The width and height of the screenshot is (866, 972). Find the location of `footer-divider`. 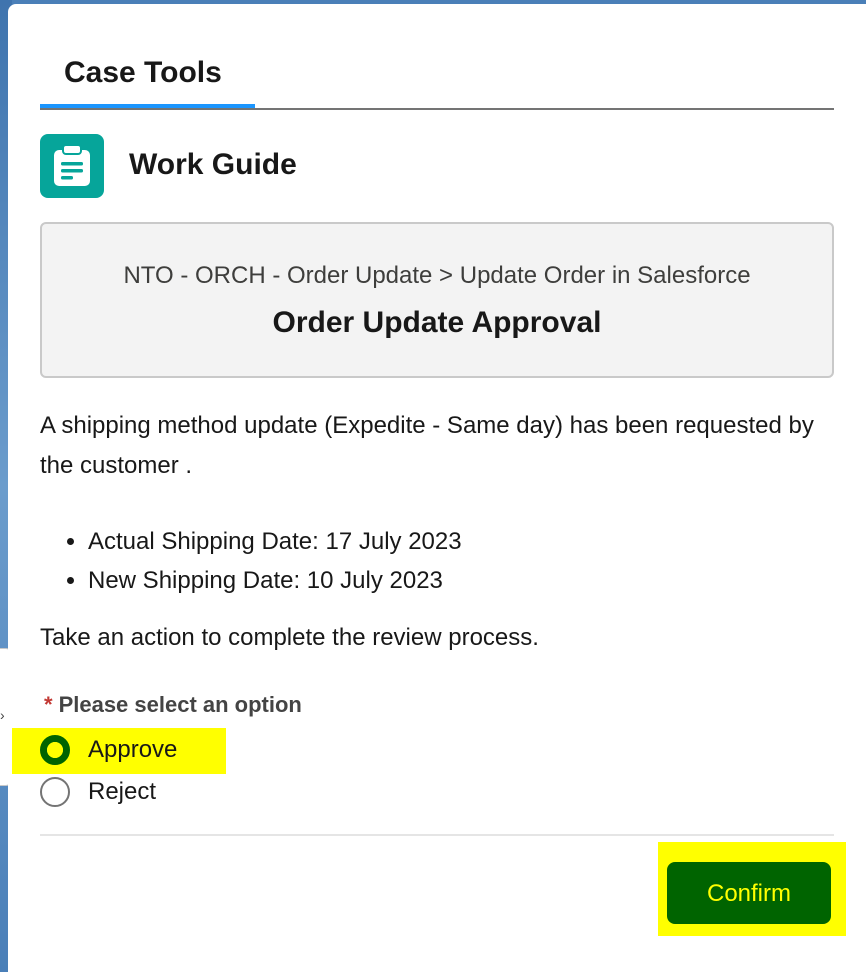

footer-divider is located at coordinates (437, 835).